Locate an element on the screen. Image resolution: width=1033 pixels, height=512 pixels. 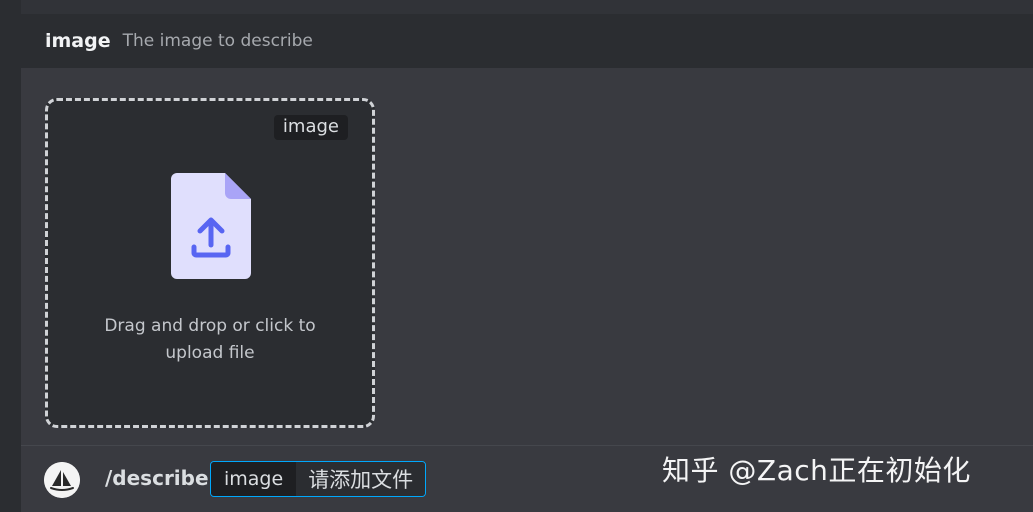
file-upload-icon is located at coordinates (211, 226).